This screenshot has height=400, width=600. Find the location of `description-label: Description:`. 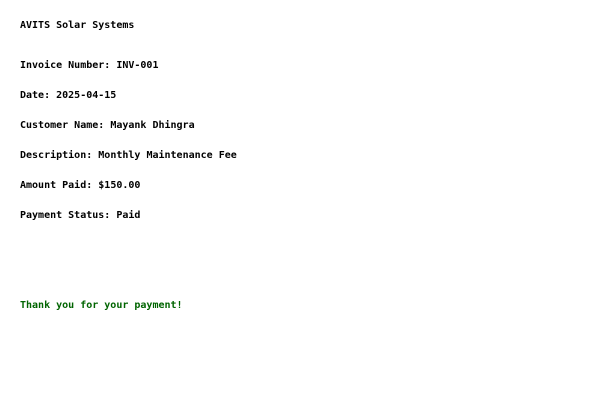

description-label: Description: is located at coordinates (59, 155).